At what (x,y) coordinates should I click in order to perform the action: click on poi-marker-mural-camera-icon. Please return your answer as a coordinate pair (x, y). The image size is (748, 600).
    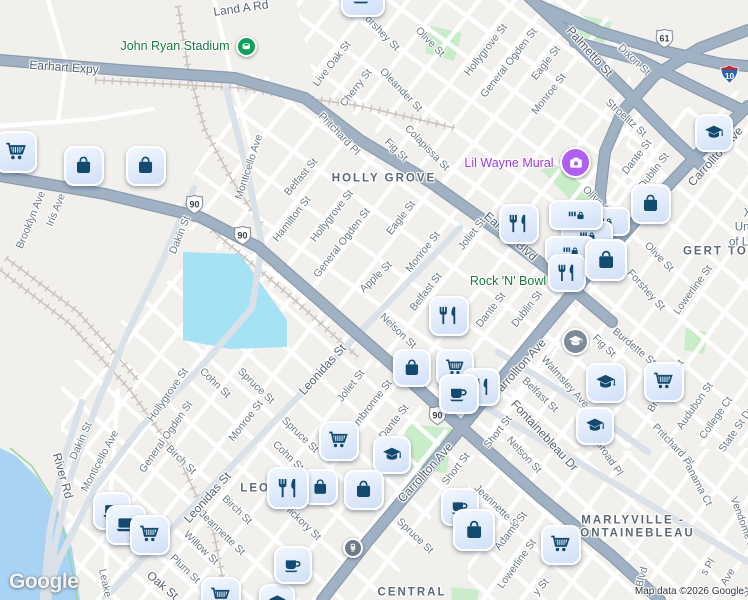
    Looking at the image, I should click on (575, 162).